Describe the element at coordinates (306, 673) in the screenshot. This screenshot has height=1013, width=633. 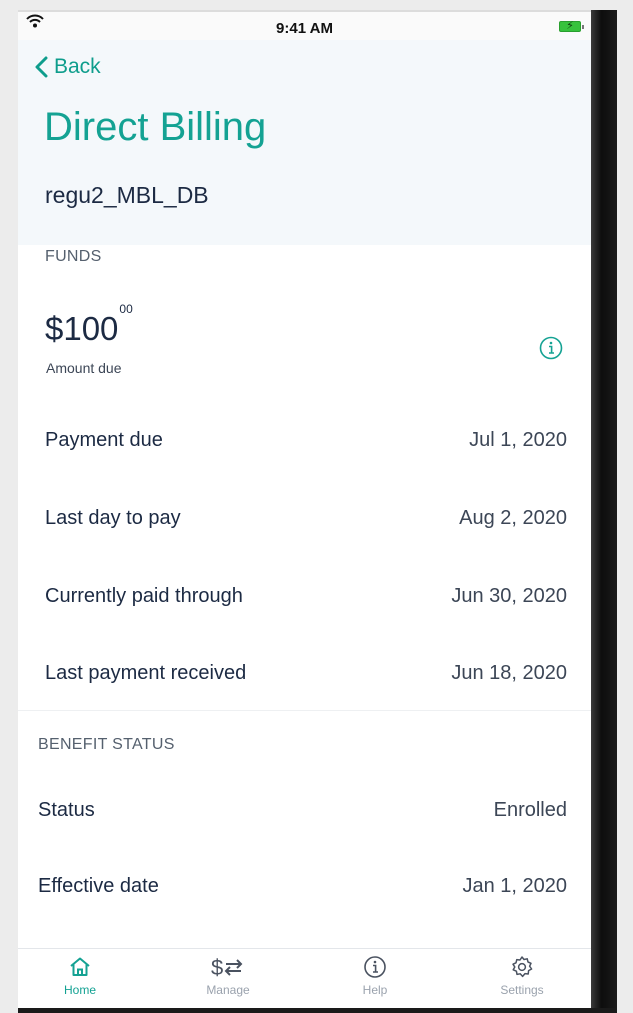
I see `last-payment-row: Last payment received Jun 18, 2020` at that location.